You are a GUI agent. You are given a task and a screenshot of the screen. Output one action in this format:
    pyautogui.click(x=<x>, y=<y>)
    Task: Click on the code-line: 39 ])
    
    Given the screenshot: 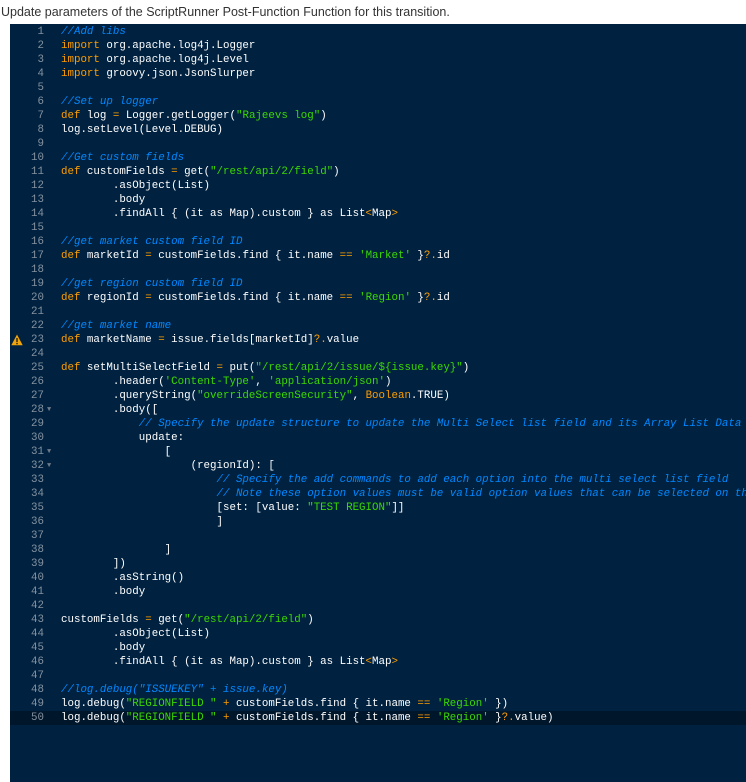 What is the action you would take?
    pyautogui.click(x=378, y=564)
    